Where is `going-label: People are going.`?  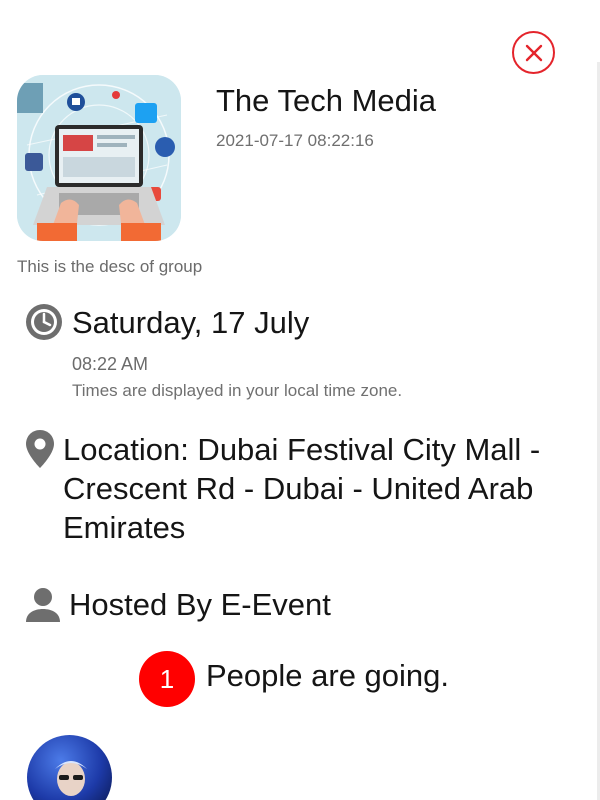
going-label: People are going. is located at coordinates (328, 675).